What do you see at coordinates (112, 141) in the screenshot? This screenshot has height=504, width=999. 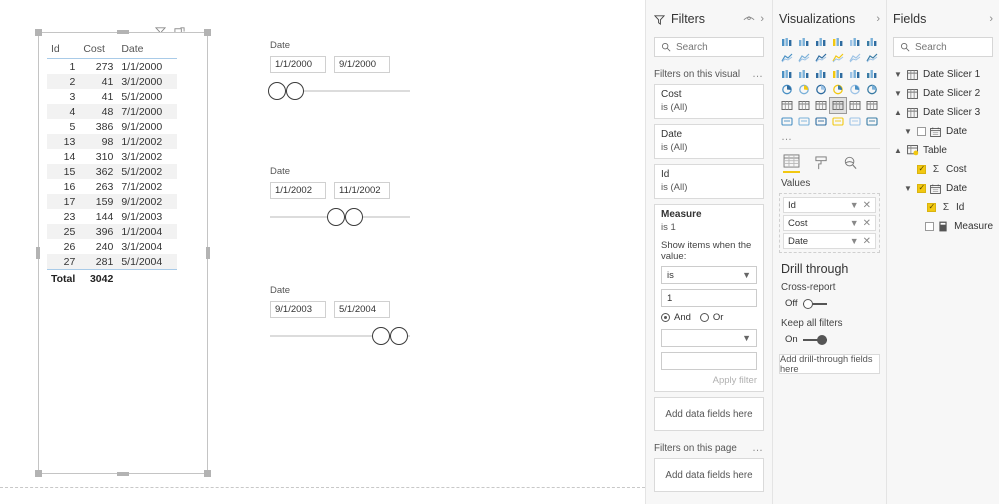 I see `table-row: 13 98 1/1/2002` at bounding box center [112, 141].